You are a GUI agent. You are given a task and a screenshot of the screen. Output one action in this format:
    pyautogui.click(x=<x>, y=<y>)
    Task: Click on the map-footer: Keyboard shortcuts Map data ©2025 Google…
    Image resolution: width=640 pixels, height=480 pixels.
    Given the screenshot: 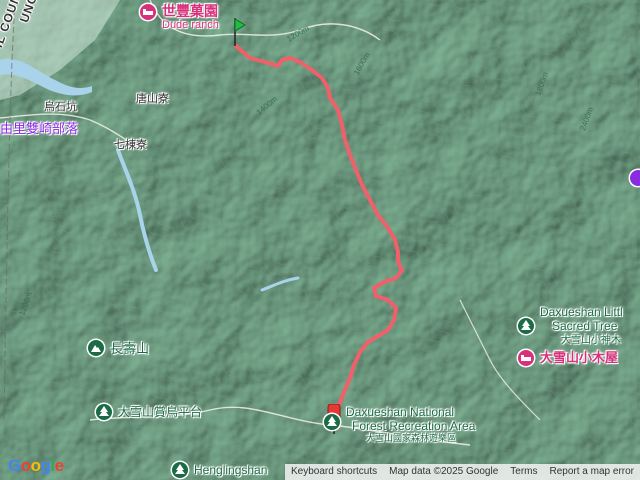 What is the action you would take?
    pyautogui.click(x=462, y=472)
    